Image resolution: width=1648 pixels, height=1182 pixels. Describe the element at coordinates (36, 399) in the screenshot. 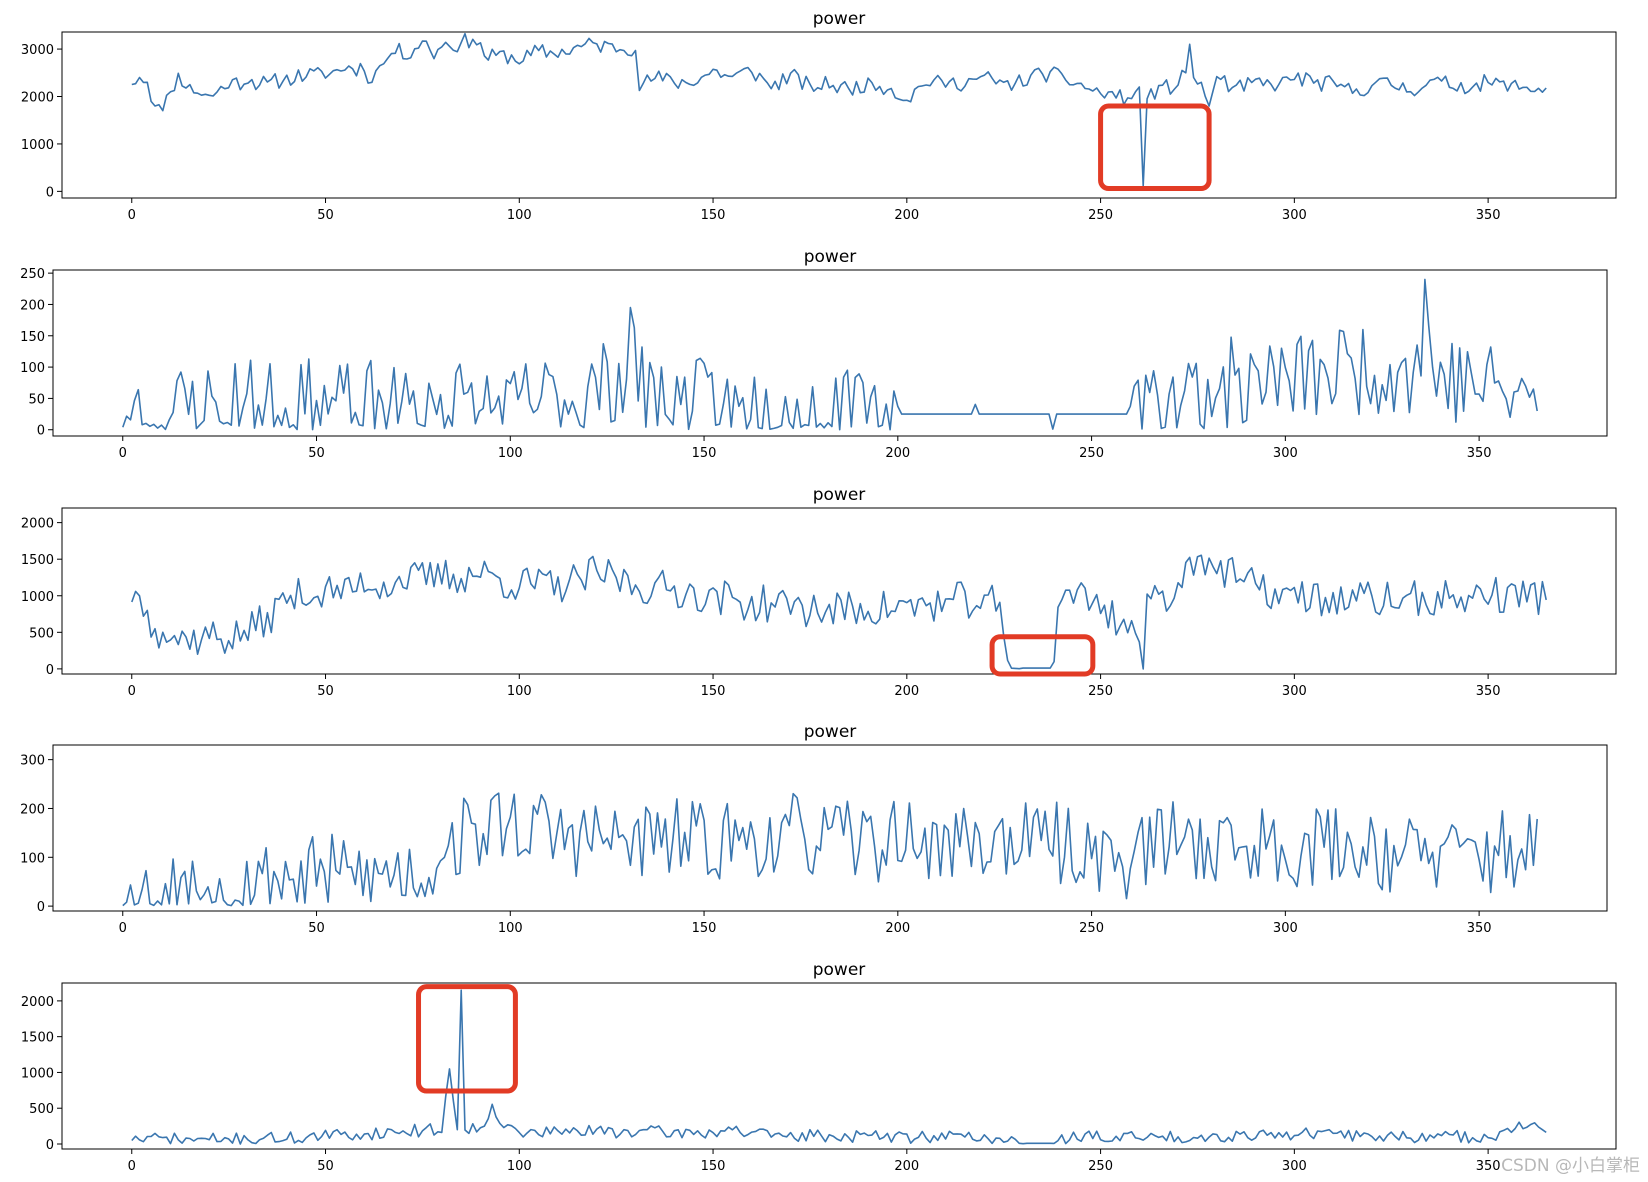

I see `y-tick-label: 50` at that location.